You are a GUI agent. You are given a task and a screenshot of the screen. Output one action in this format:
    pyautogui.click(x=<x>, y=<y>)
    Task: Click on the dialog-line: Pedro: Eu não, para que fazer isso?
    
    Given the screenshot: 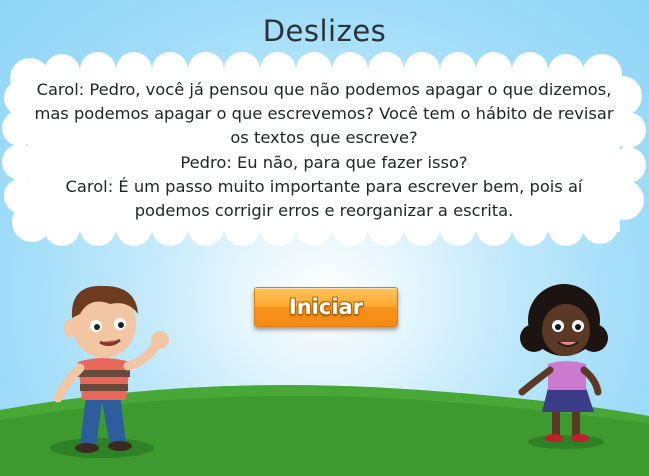 What is the action you would take?
    pyautogui.click(x=324, y=162)
    